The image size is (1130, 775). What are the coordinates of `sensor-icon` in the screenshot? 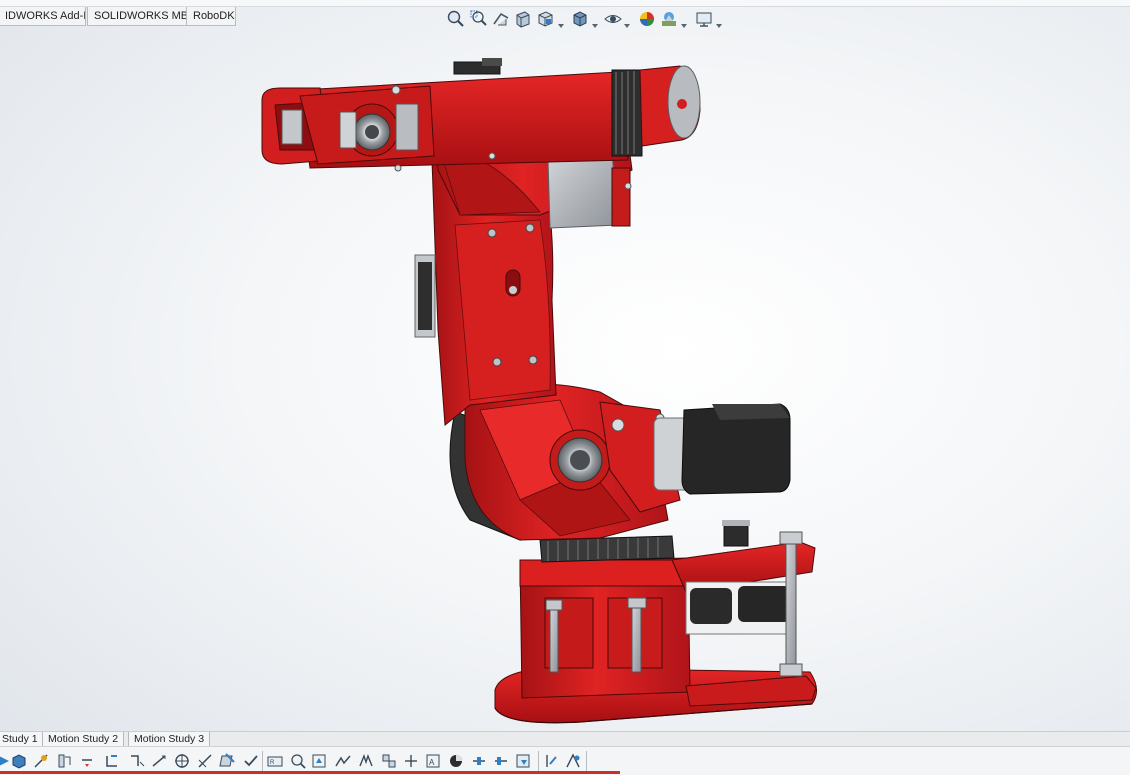 It's located at (366, 761).